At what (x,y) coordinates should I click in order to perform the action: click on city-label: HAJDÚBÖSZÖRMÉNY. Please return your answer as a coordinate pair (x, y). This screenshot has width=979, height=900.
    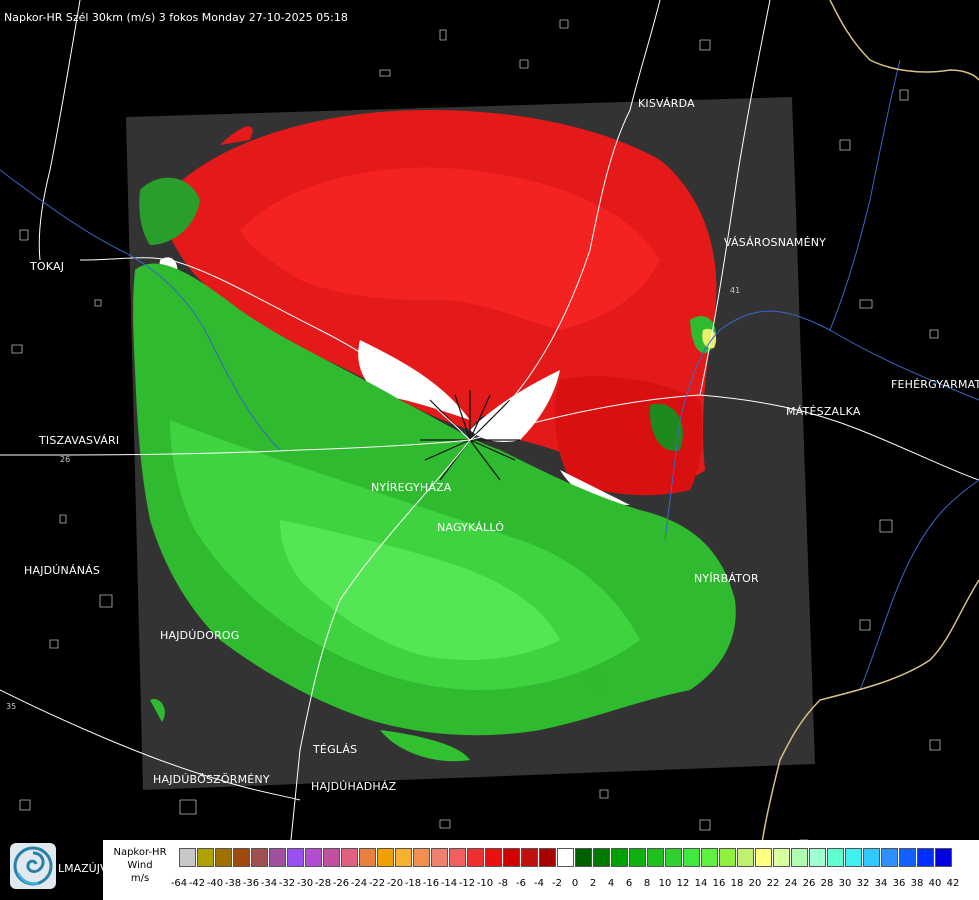
    Looking at the image, I should click on (211, 779).